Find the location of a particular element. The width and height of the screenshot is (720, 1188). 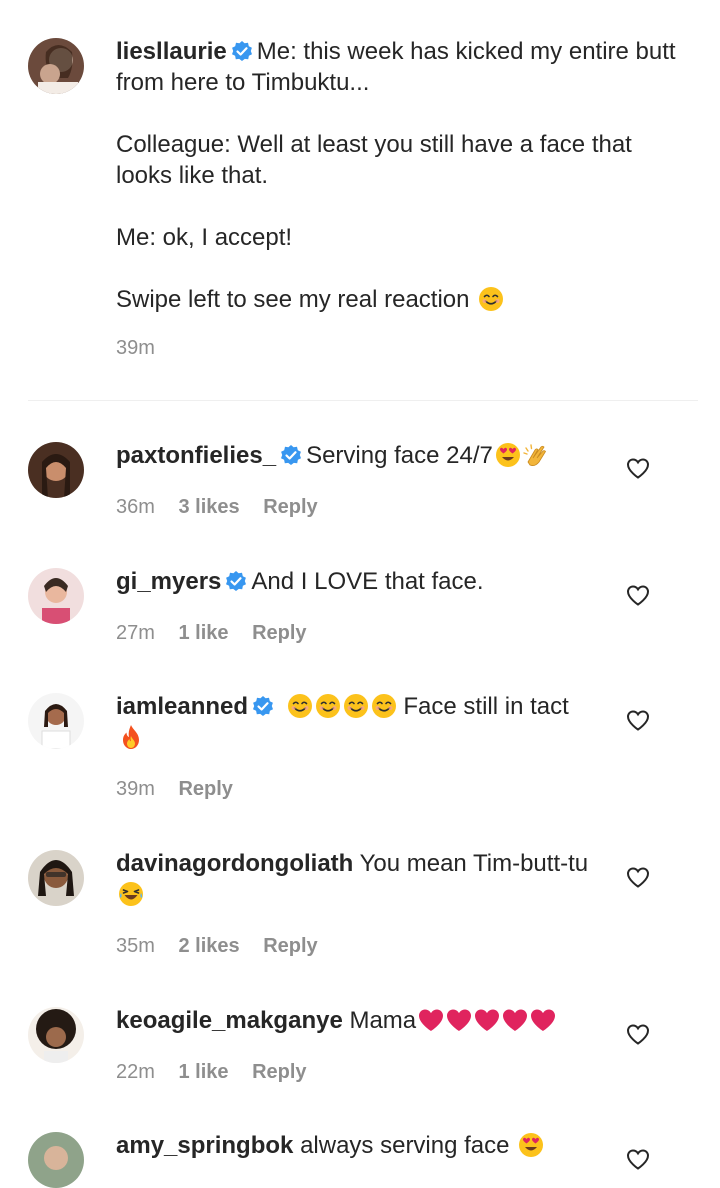

username: keoagile_makganye is located at coordinates (229, 1020).